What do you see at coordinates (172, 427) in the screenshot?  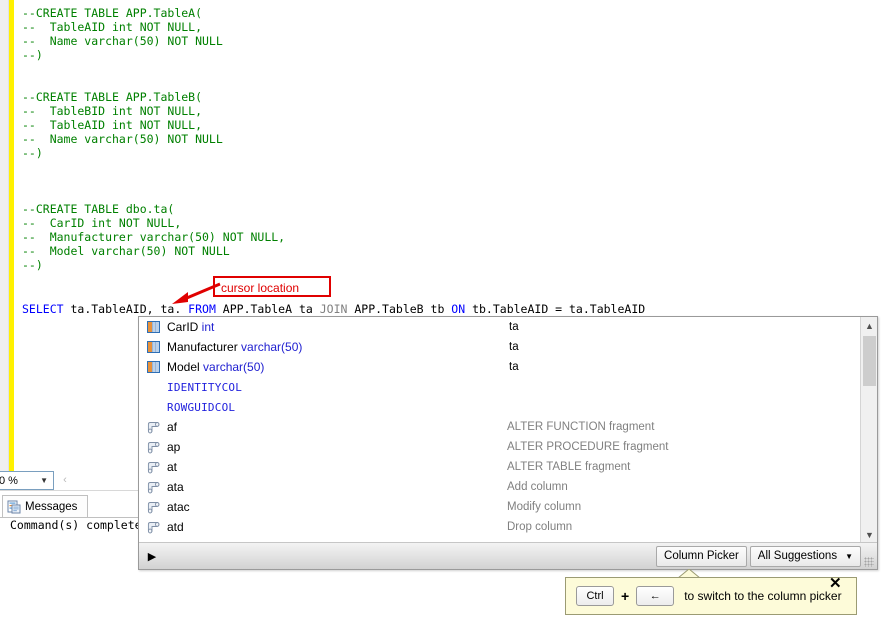 I see `suggestion-label: af` at bounding box center [172, 427].